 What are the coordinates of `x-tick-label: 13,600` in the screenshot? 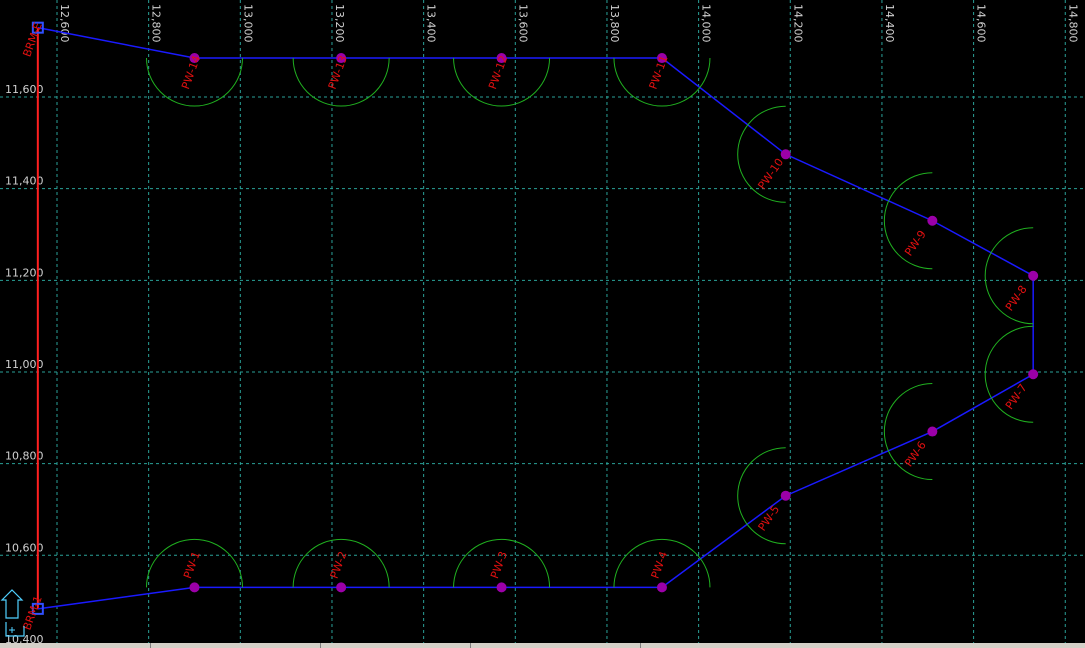 It's located at (522, 23).